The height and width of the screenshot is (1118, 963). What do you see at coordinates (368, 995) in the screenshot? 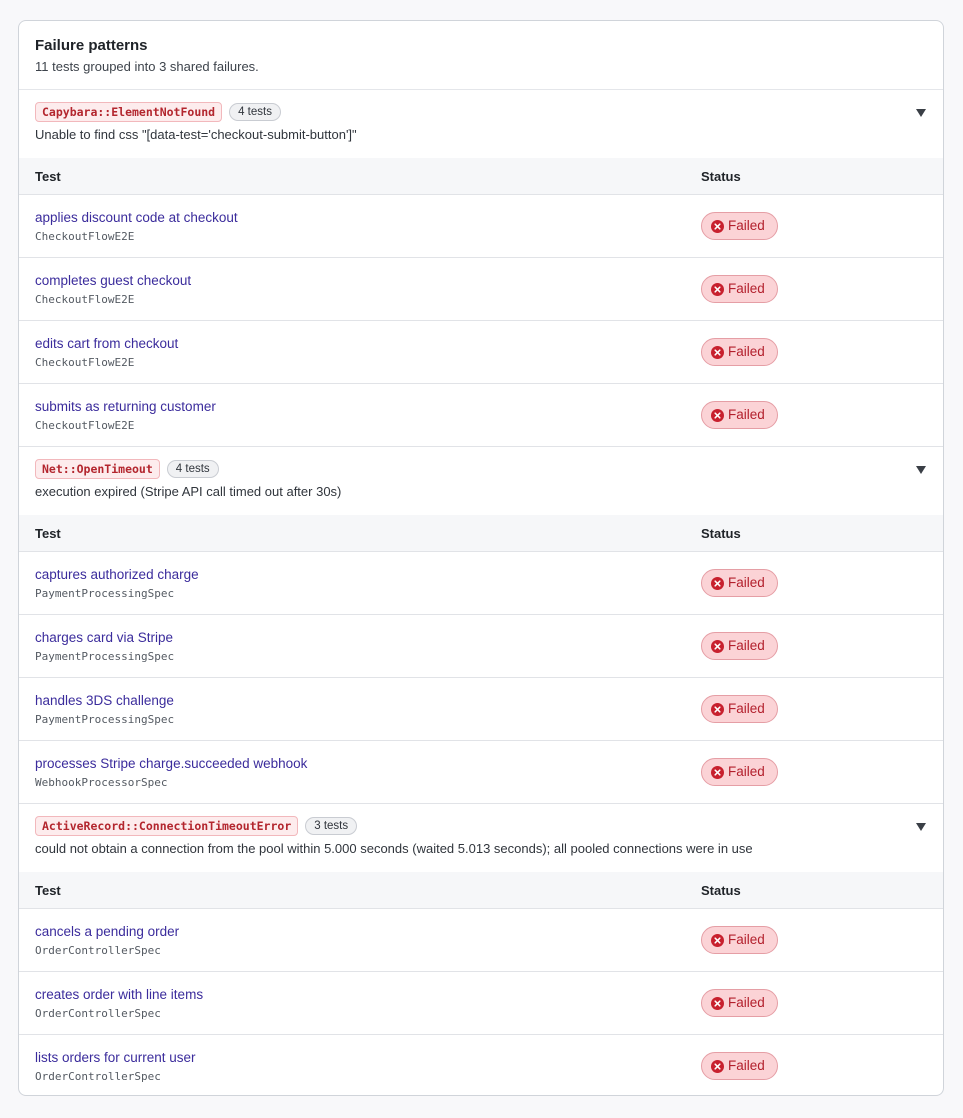
I see `test-name-link: creates order with line items` at bounding box center [368, 995].